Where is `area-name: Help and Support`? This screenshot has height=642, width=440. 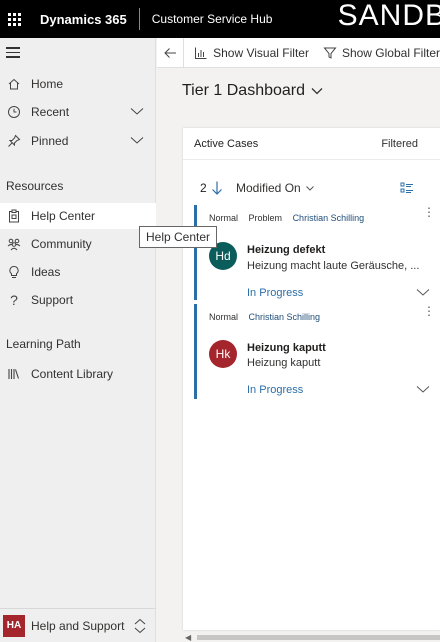
area-name: Help and Support is located at coordinates (78, 625).